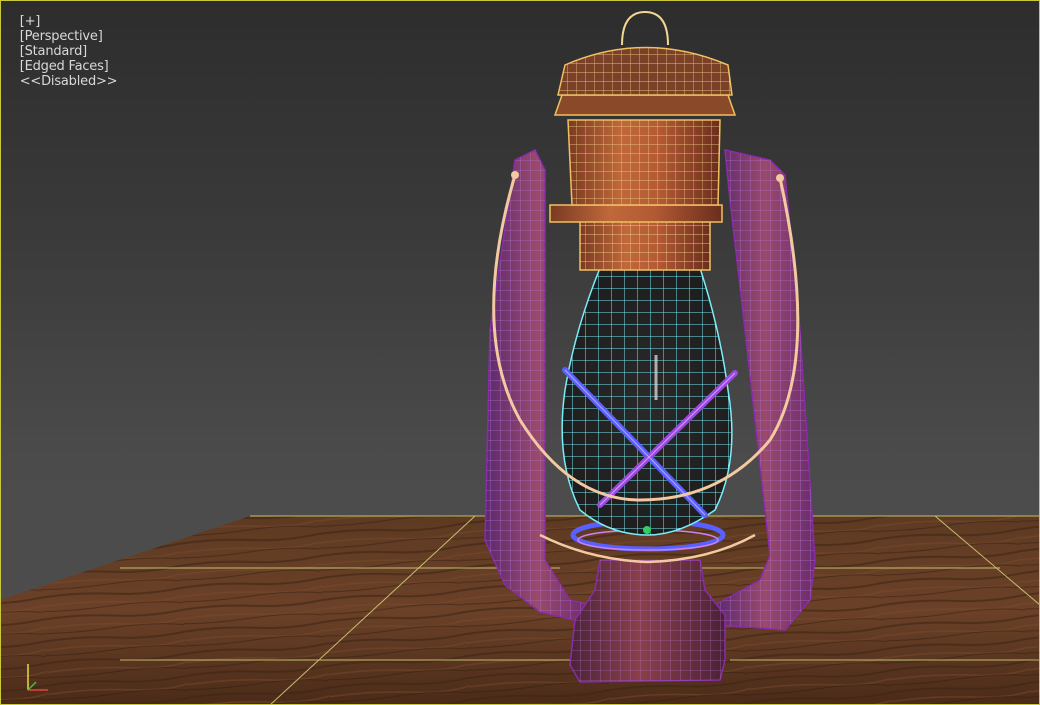 This screenshot has height=705, width=1040. I want to click on lantern-chimney, so click(643, 158).